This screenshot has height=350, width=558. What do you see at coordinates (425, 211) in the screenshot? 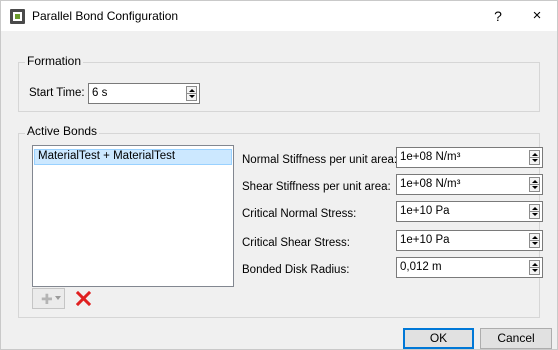
I see `critical-normal-stress-value: 1e+10 Pa` at bounding box center [425, 211].